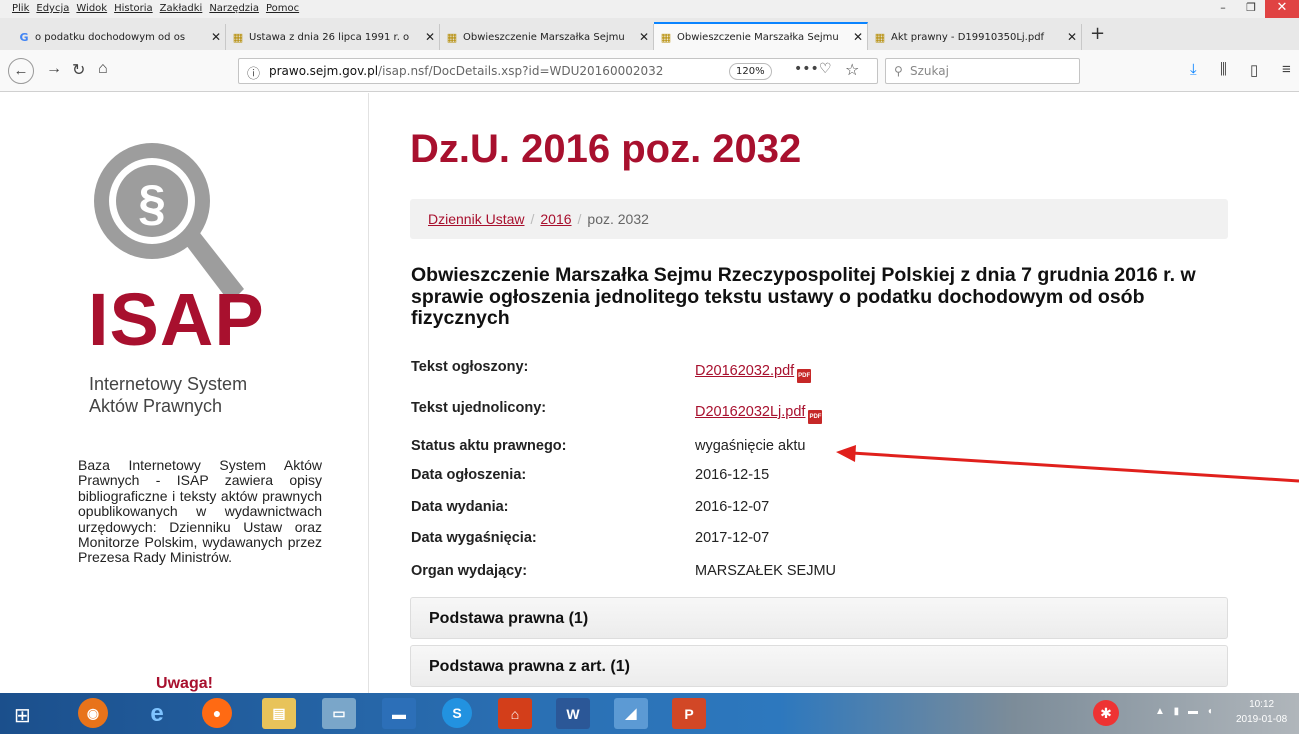 This screenshot has width=1299, height=734. I want to click on notes-app-icon: ◢, so click(631, 713).